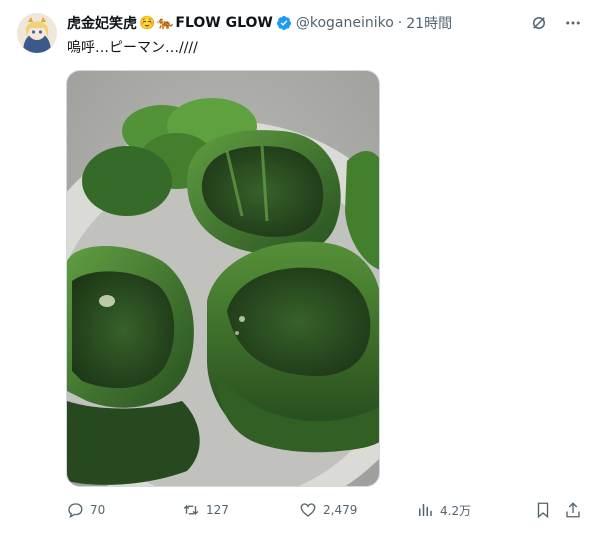 The height and width of the screenshot is (533, 600). What do you see at coordinates (308, 510) in the screenshot?
I see `heart-icon` at bounding box center [308, 510].